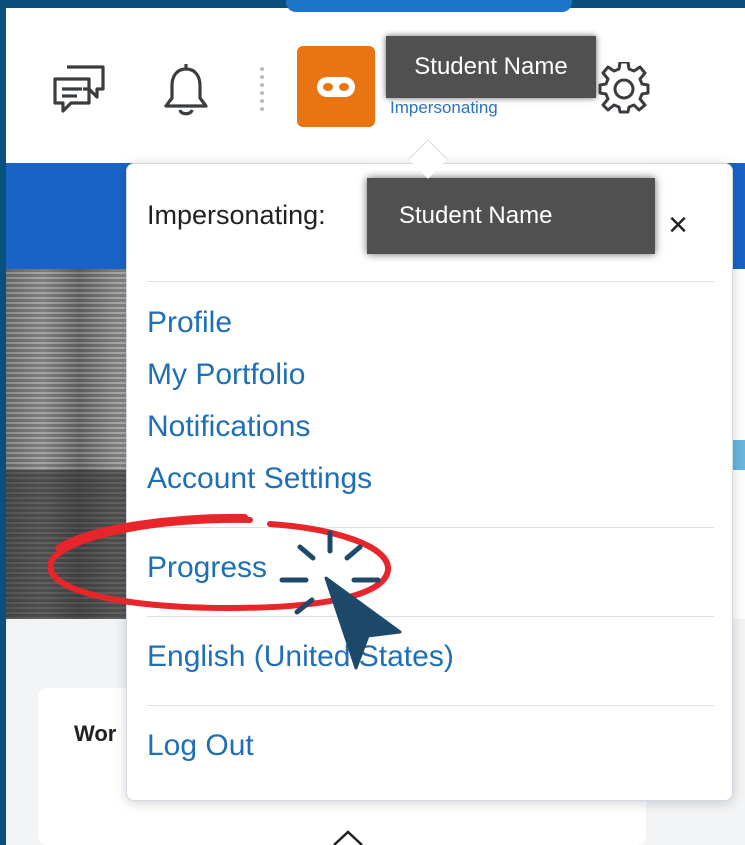  What do you see at coordinates (300, 657) in the screenshot?
I see `menu-item-language: English (United States)` at bounding box center [300, 657].